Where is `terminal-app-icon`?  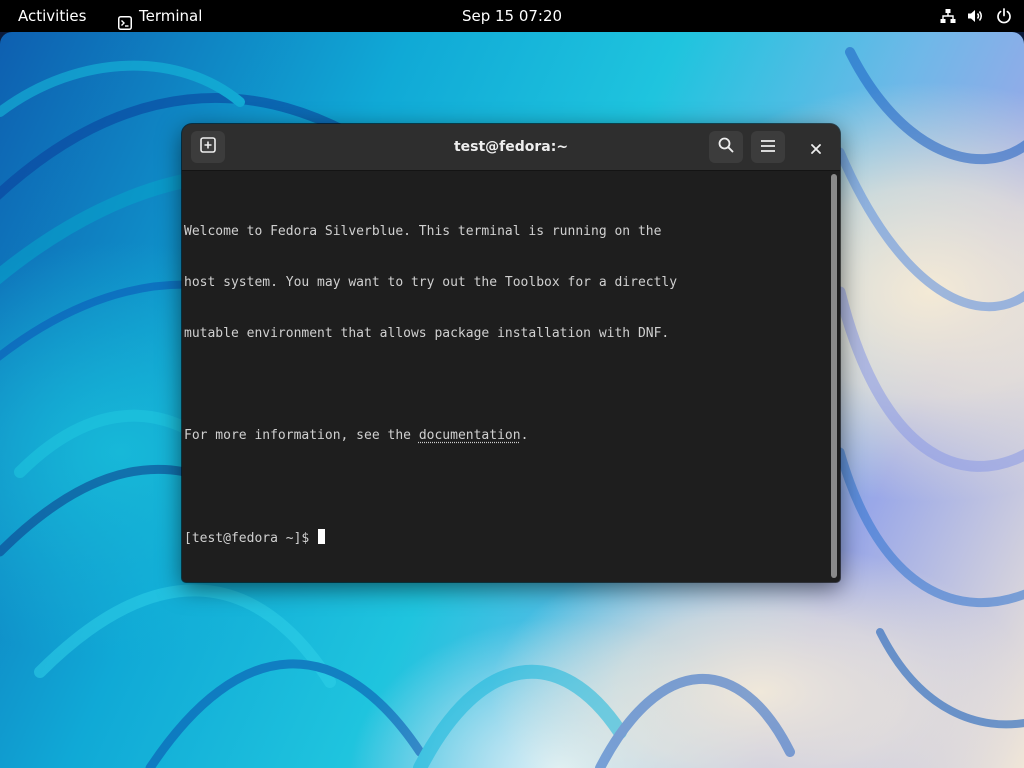
terminal-app-icon is located at coordinates (125, 19).